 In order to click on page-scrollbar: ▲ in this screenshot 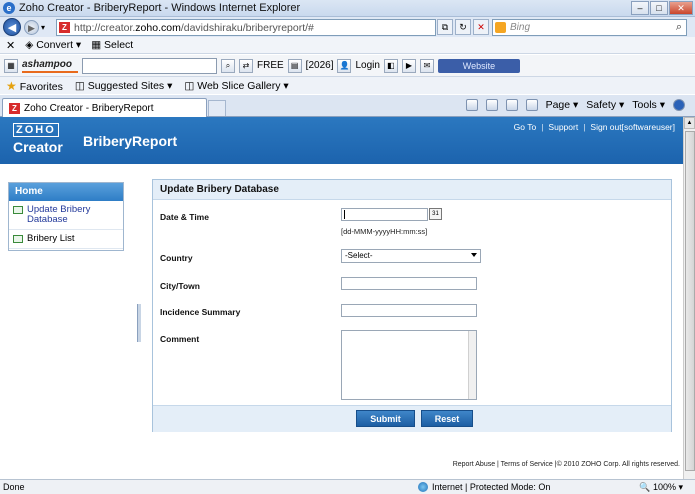, I will do `click(689, 298)`.